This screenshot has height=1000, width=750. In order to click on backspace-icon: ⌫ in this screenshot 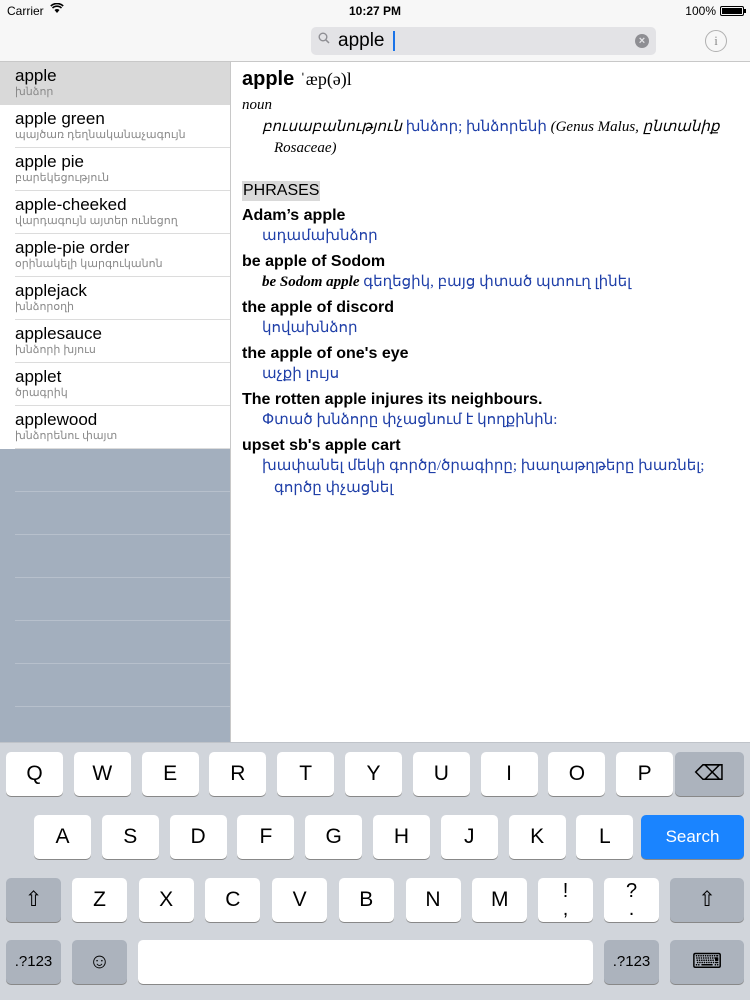, I will do `click(709, 774)`.